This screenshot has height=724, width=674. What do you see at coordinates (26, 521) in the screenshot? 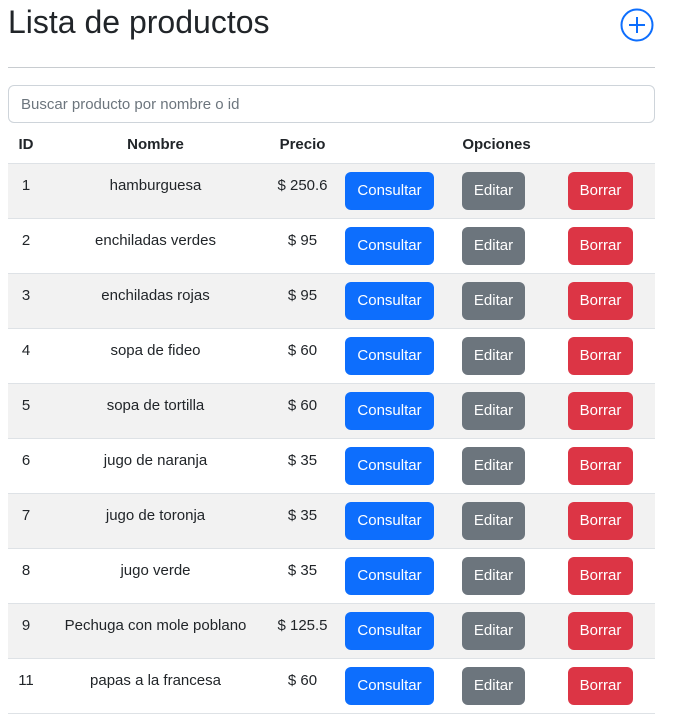
I see `product-id: 7` at bounding box center [26, 521].